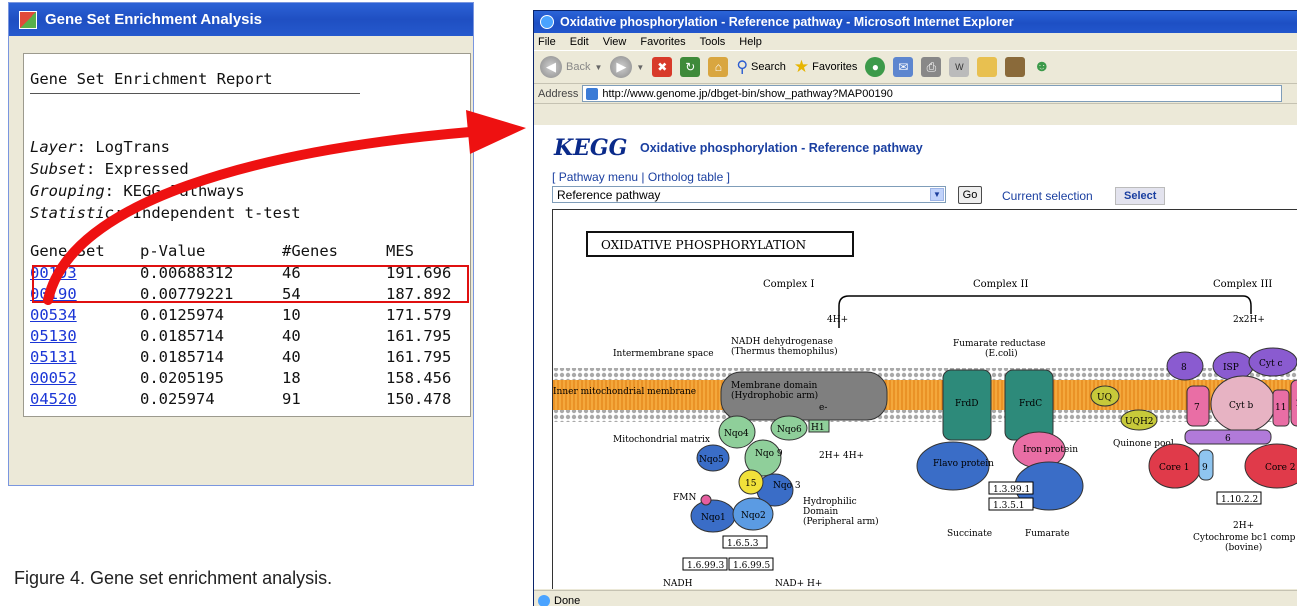 Image resolution: width=1297 pixels, height=606 pixels. Describe the element at coordinates (662, 42) in the screenshot. I see `menu-favorites: Favorites` at that location.